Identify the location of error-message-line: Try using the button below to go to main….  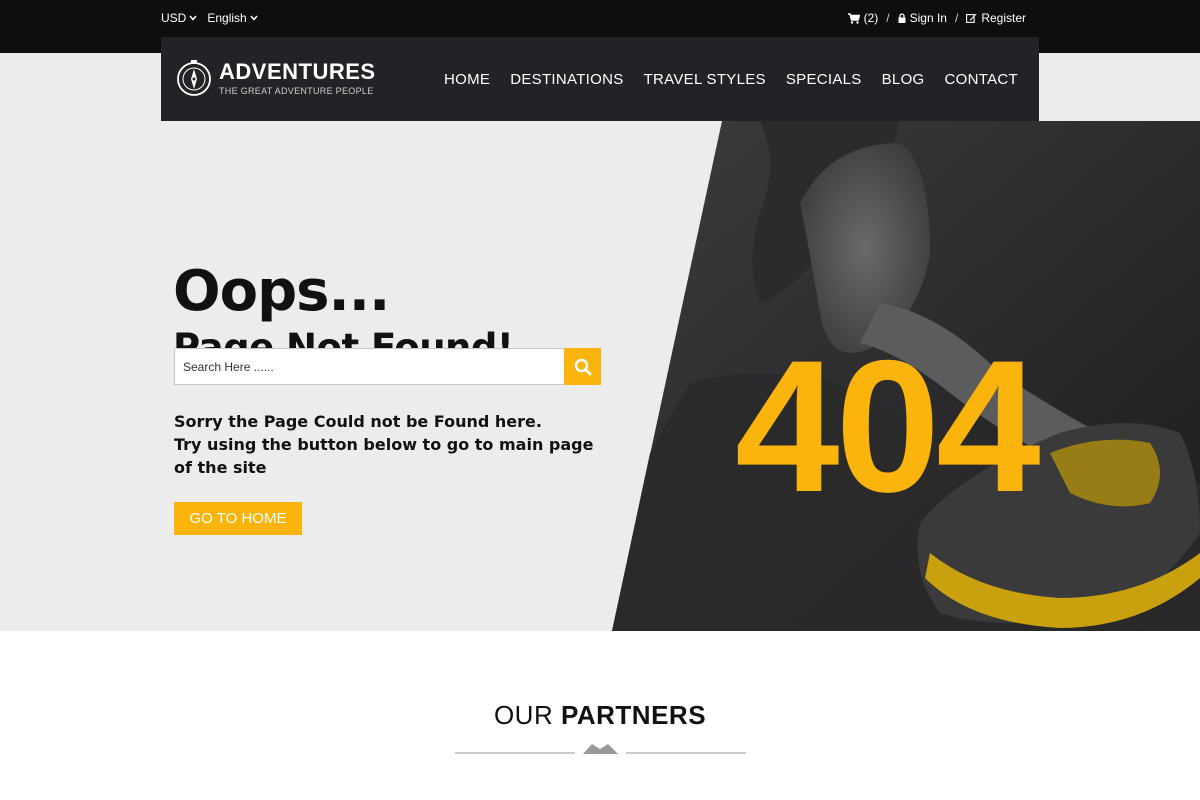
(384, 444).